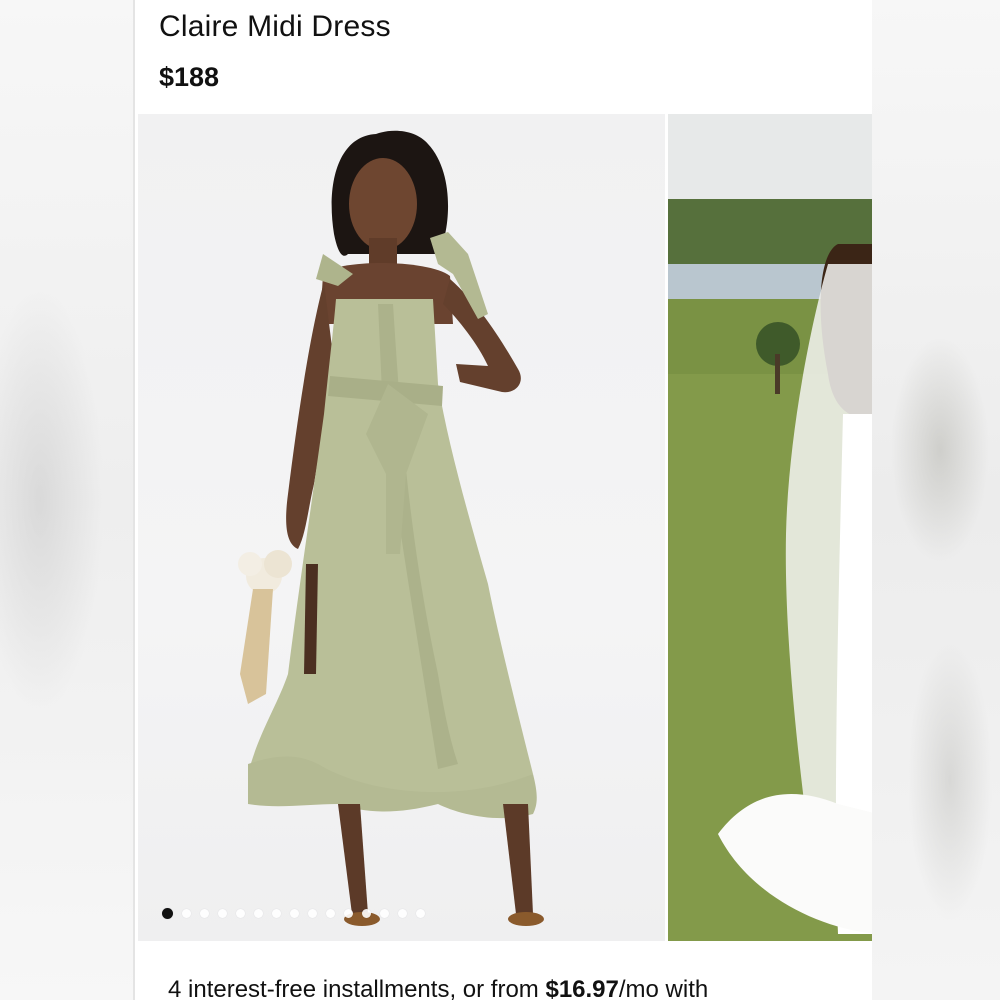  Describe the element at coordinates (66, 500) in the screenshot. I see `blurred-background-left` at that location.